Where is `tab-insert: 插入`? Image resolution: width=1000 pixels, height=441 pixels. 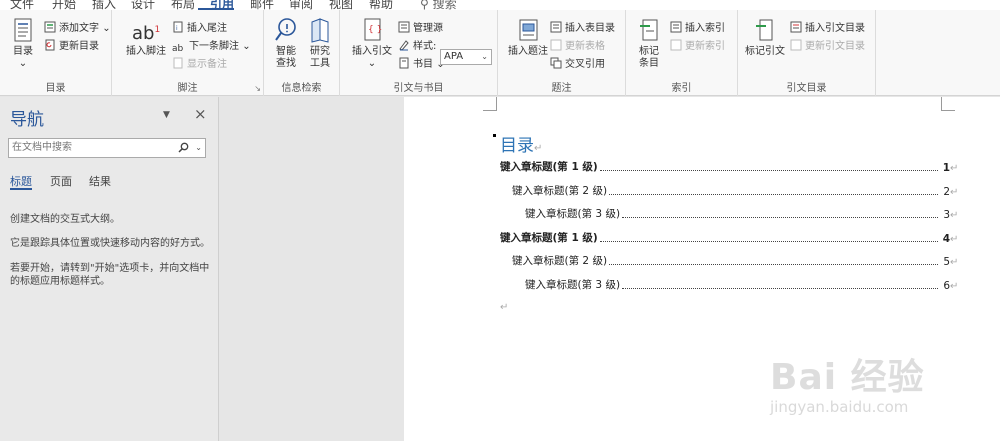
tab-insert: 插入 is located at coordinates (104, 5).